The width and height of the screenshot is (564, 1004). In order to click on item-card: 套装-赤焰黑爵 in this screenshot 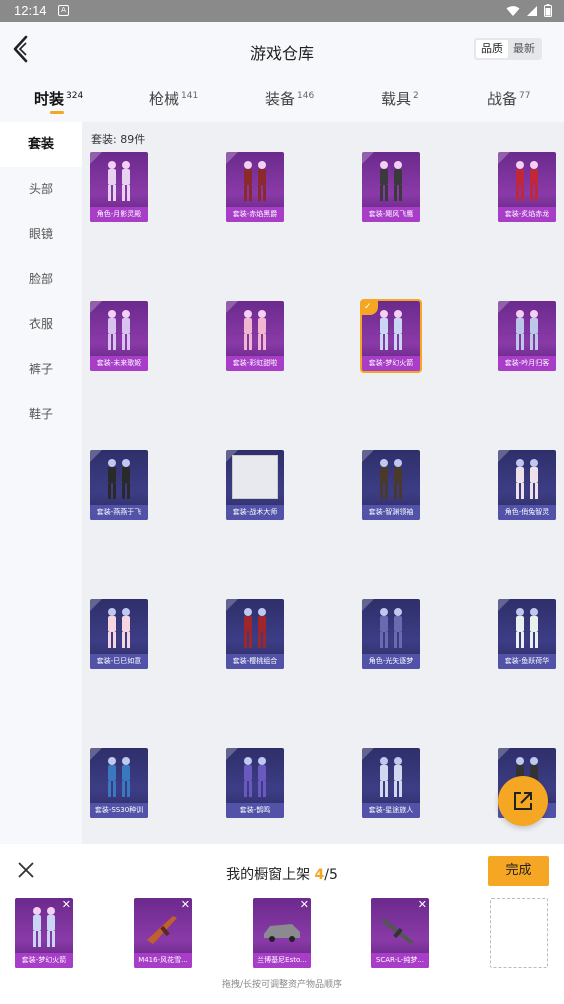, I will do `click(255, 187)`.